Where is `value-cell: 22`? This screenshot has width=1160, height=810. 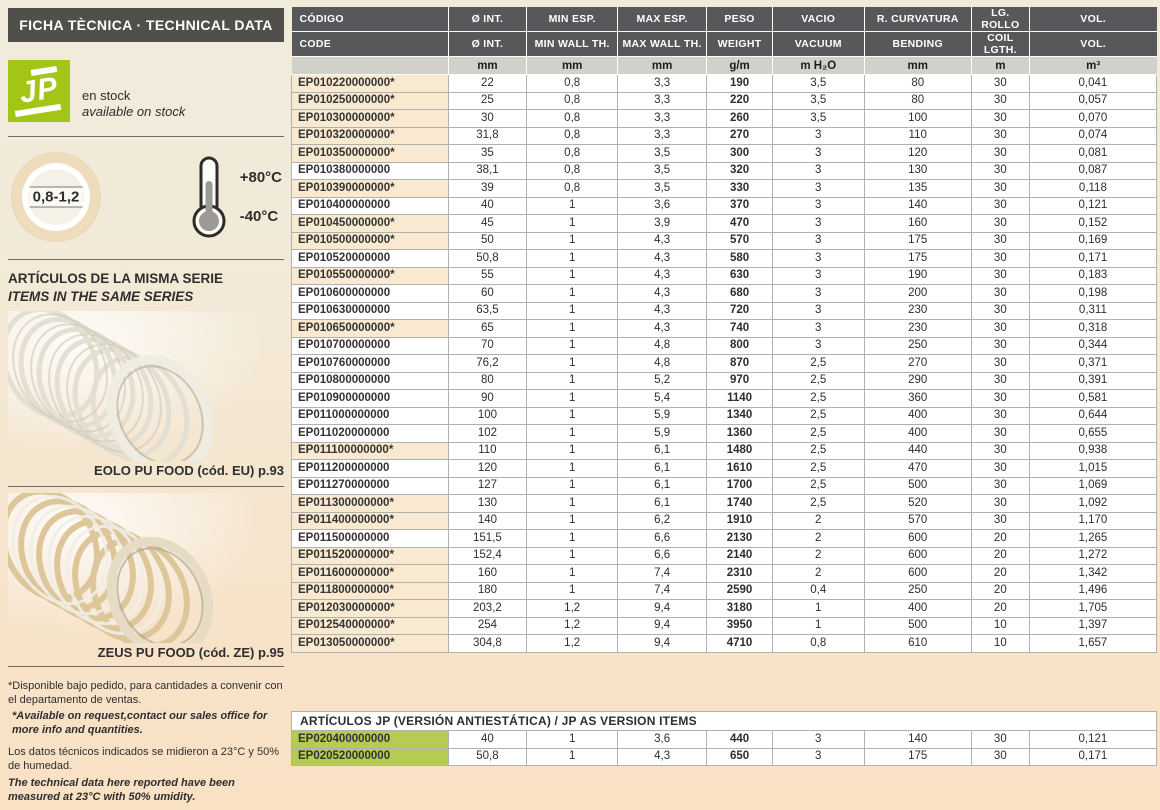
value-cell: 22 is located at coordinates (487, 83).